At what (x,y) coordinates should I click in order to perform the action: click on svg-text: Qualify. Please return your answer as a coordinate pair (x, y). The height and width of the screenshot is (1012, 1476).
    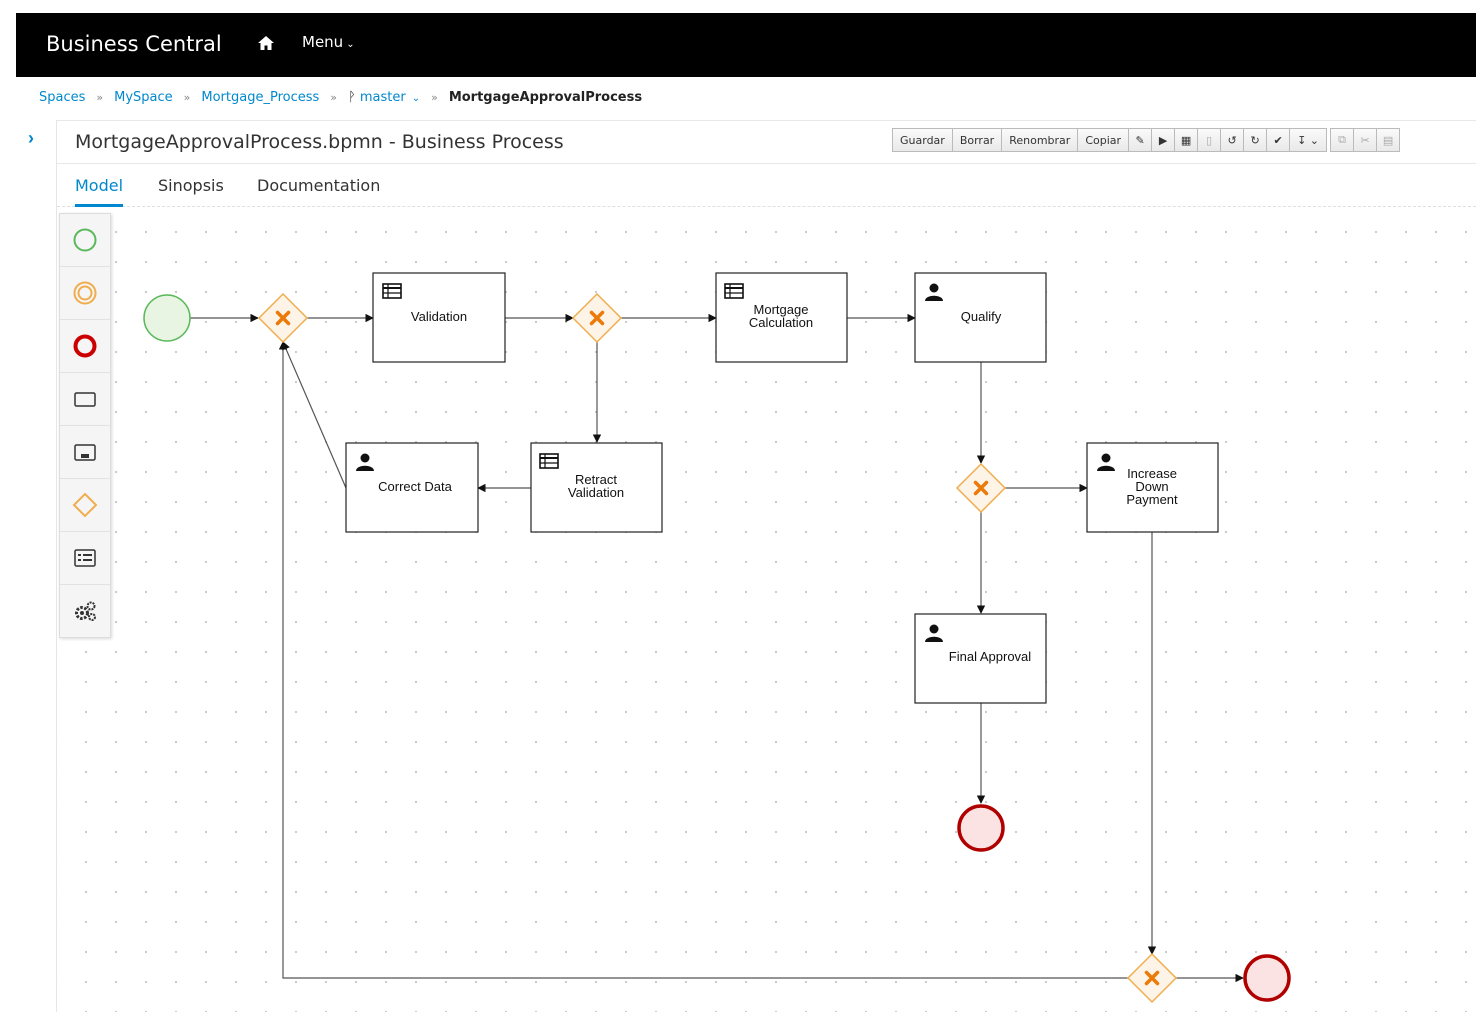
    Looking at the image, I should click on (981, 316).